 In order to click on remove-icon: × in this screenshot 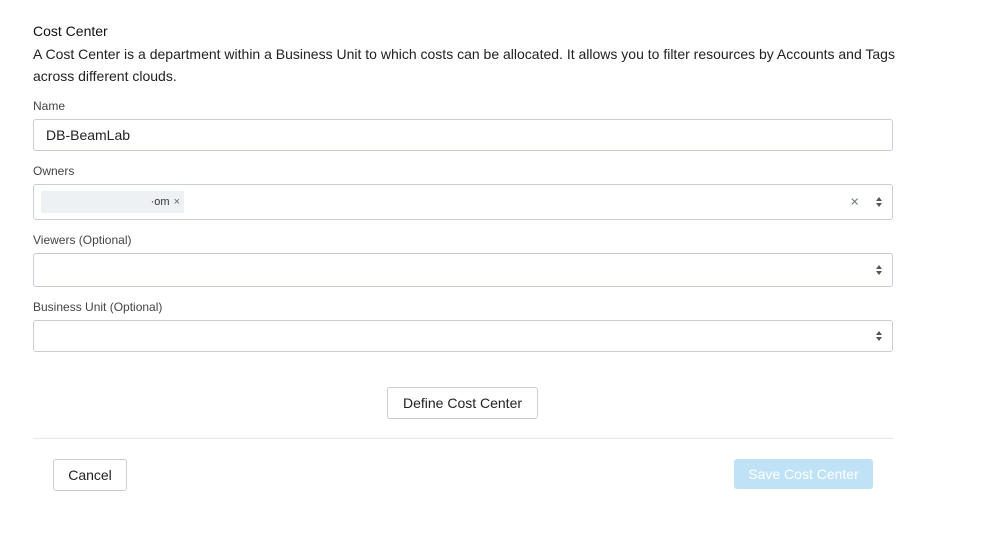, I will do `click(177, 202)`.